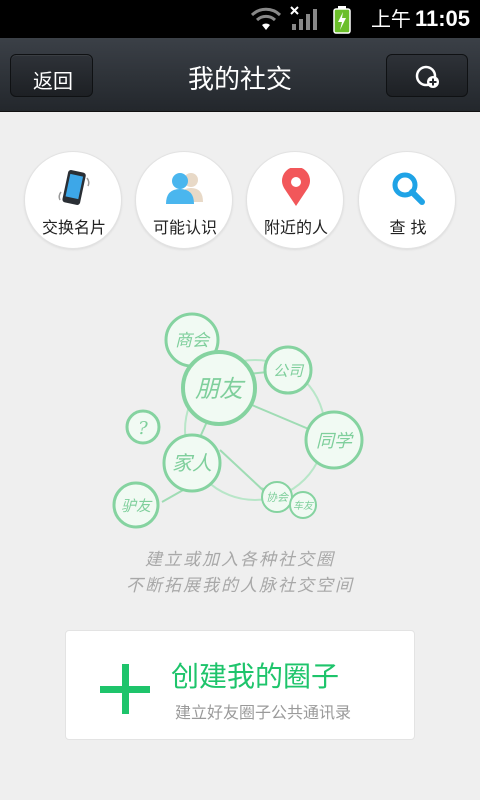 This screenshot has width=480, height=800. I want to click on bubble-label: 家人, so click(192, 463).